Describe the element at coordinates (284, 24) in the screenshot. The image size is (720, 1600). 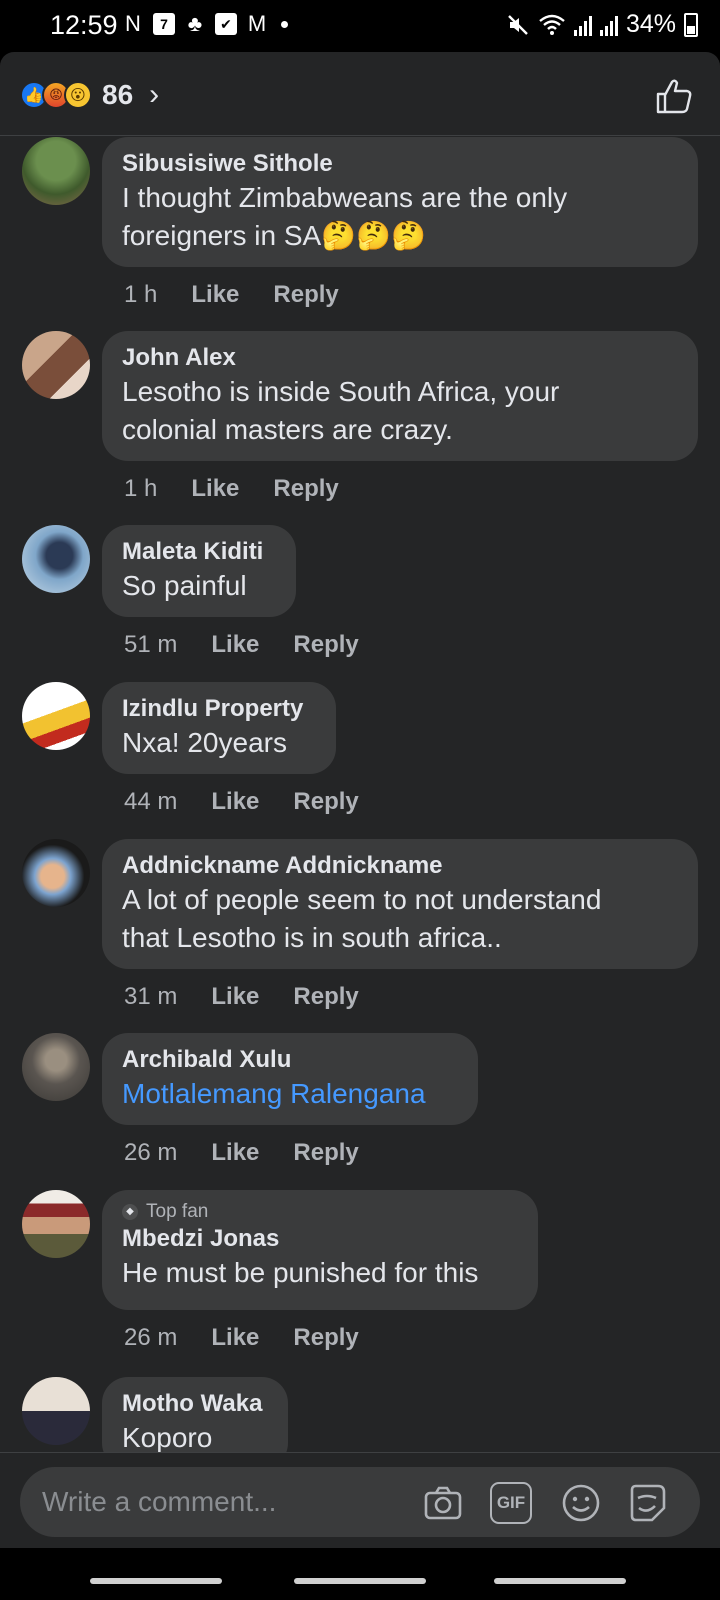
I see `more-notifications-icon` at that location.